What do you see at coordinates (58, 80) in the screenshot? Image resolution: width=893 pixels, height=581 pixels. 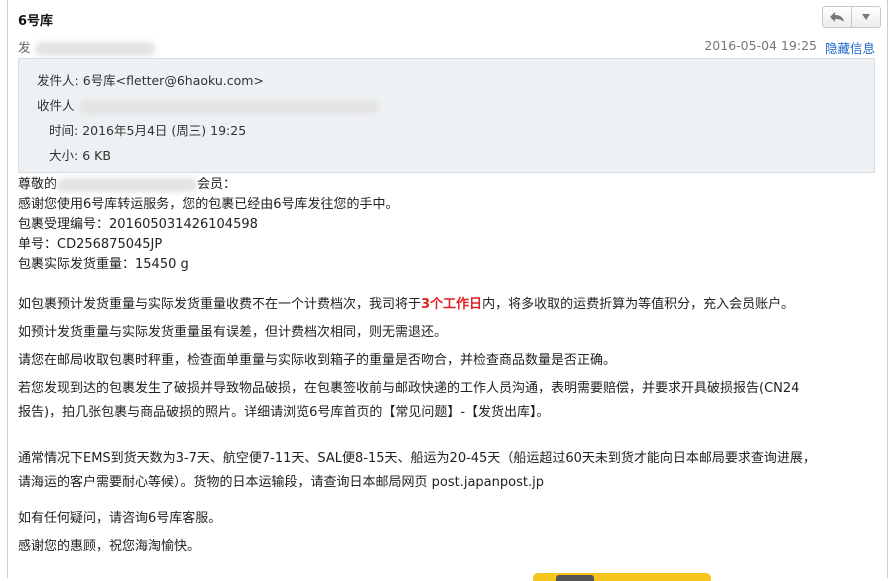 I see `from-label: 发件人:` at bounding box center [58, 80].